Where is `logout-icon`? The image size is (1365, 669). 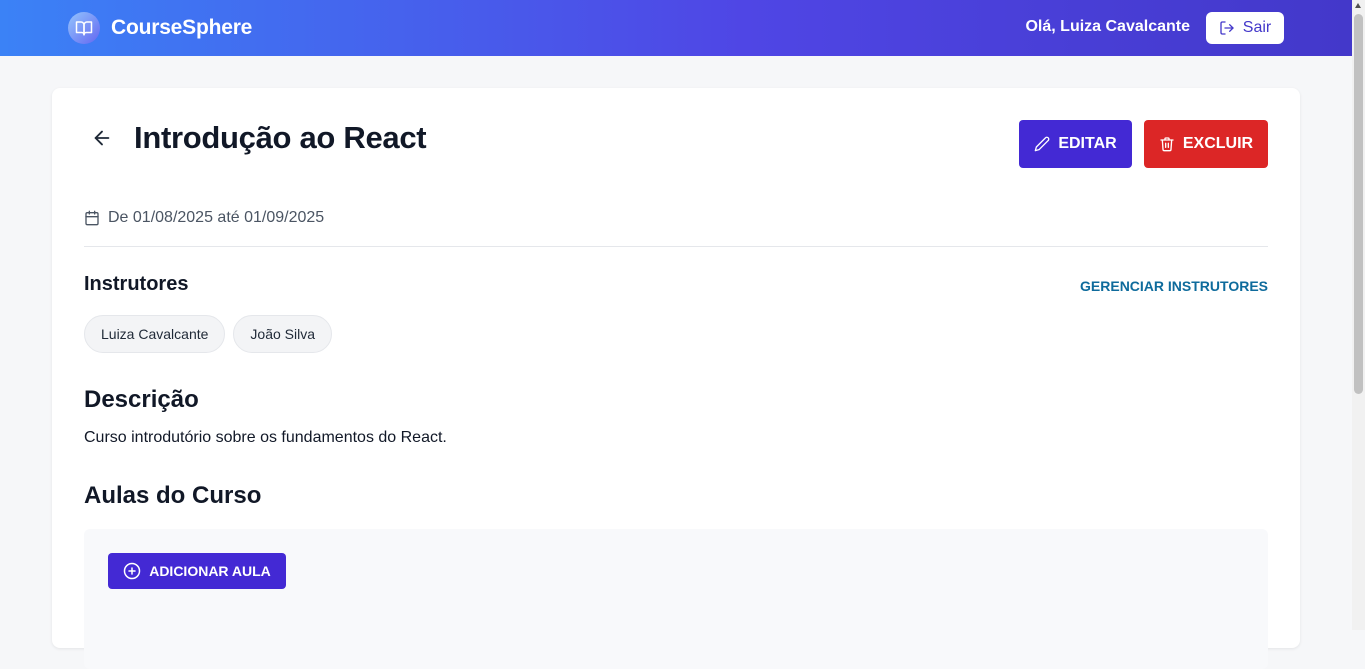 logout-icon is located at coordinates (1227, 28).